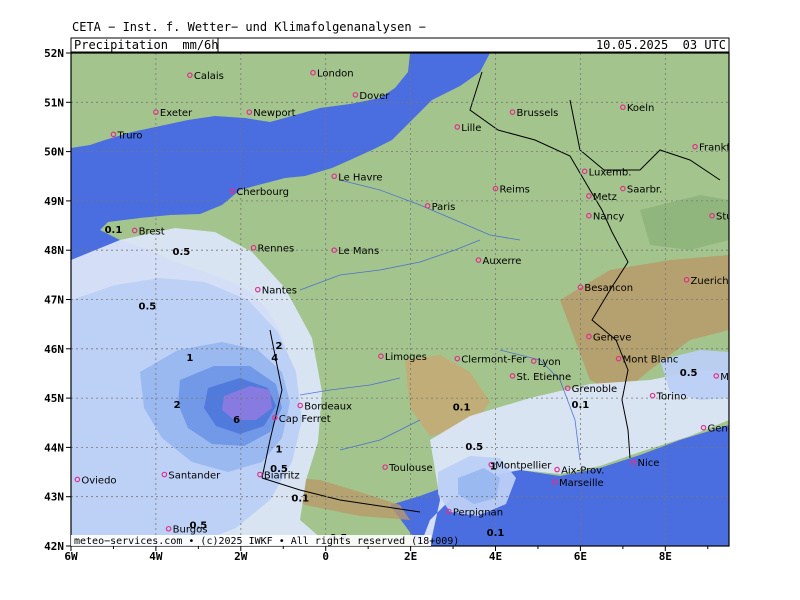  What do you see at coordinates (406, 357) in the screenshot?
I see `city-label: Limoges` at bounding box center [406, 357].